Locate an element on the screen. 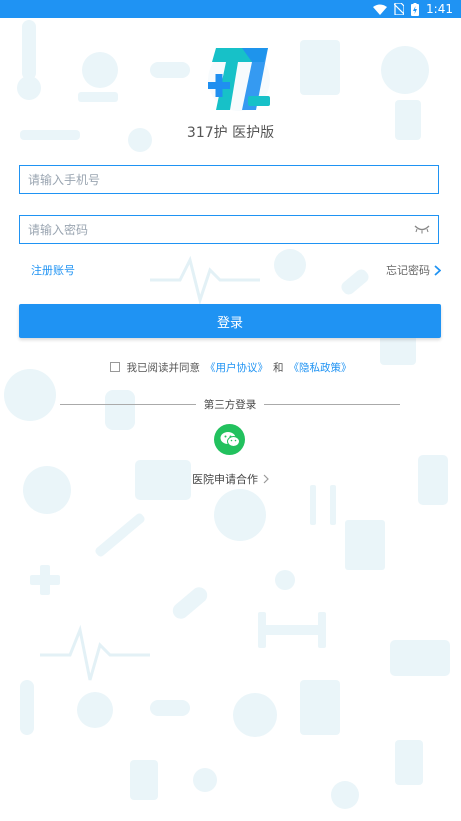 This screenshot has width=461, height=821. hospital-cooperation-label: 医院申请合作 is located at coordinates (225, 479).